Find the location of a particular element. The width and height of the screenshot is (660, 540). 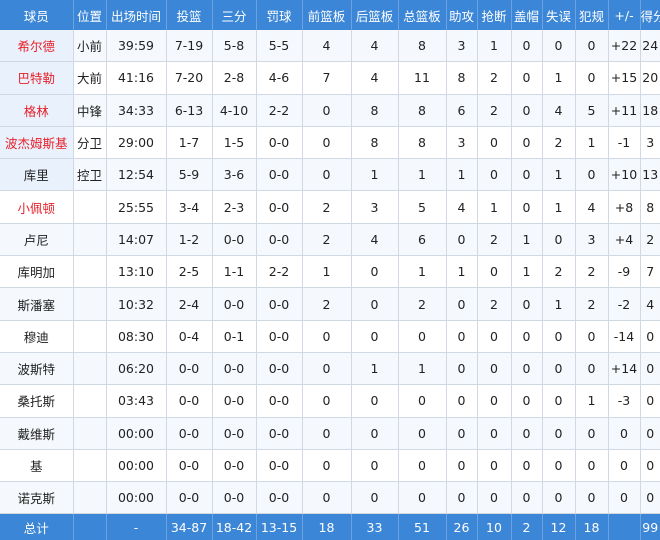

stat-cell: 12:54 is located at coordinates (136, 175).